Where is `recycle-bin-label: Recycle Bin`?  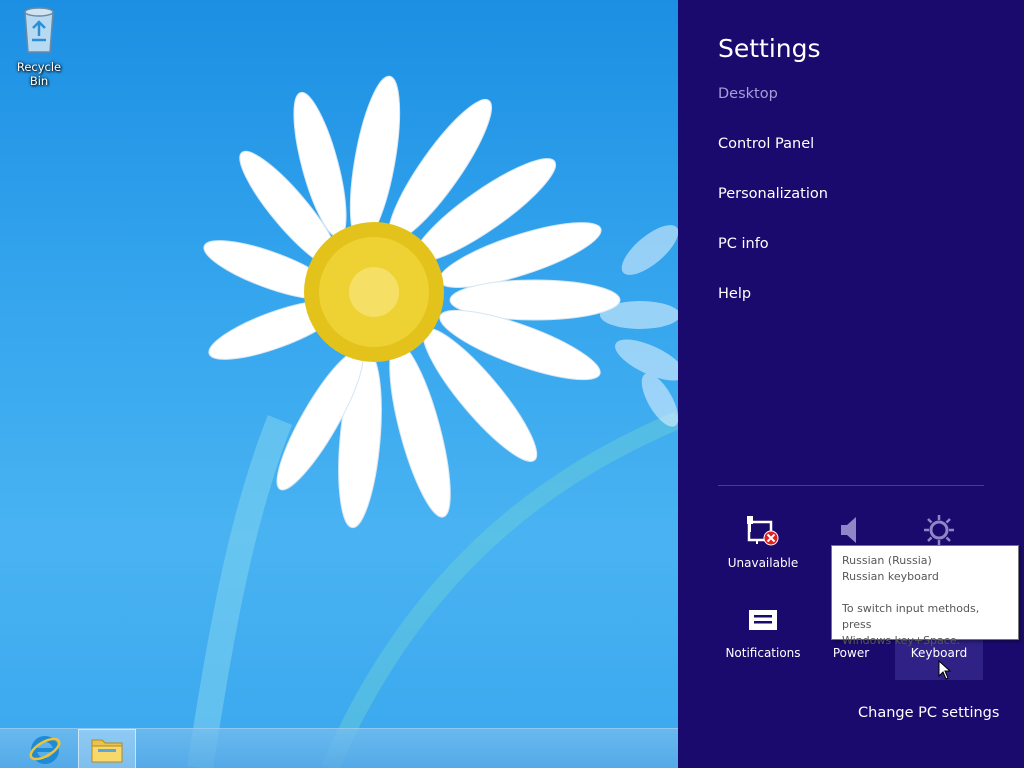 recycle-bin-label: Recycle Bin is located at coordinates (39, 74).